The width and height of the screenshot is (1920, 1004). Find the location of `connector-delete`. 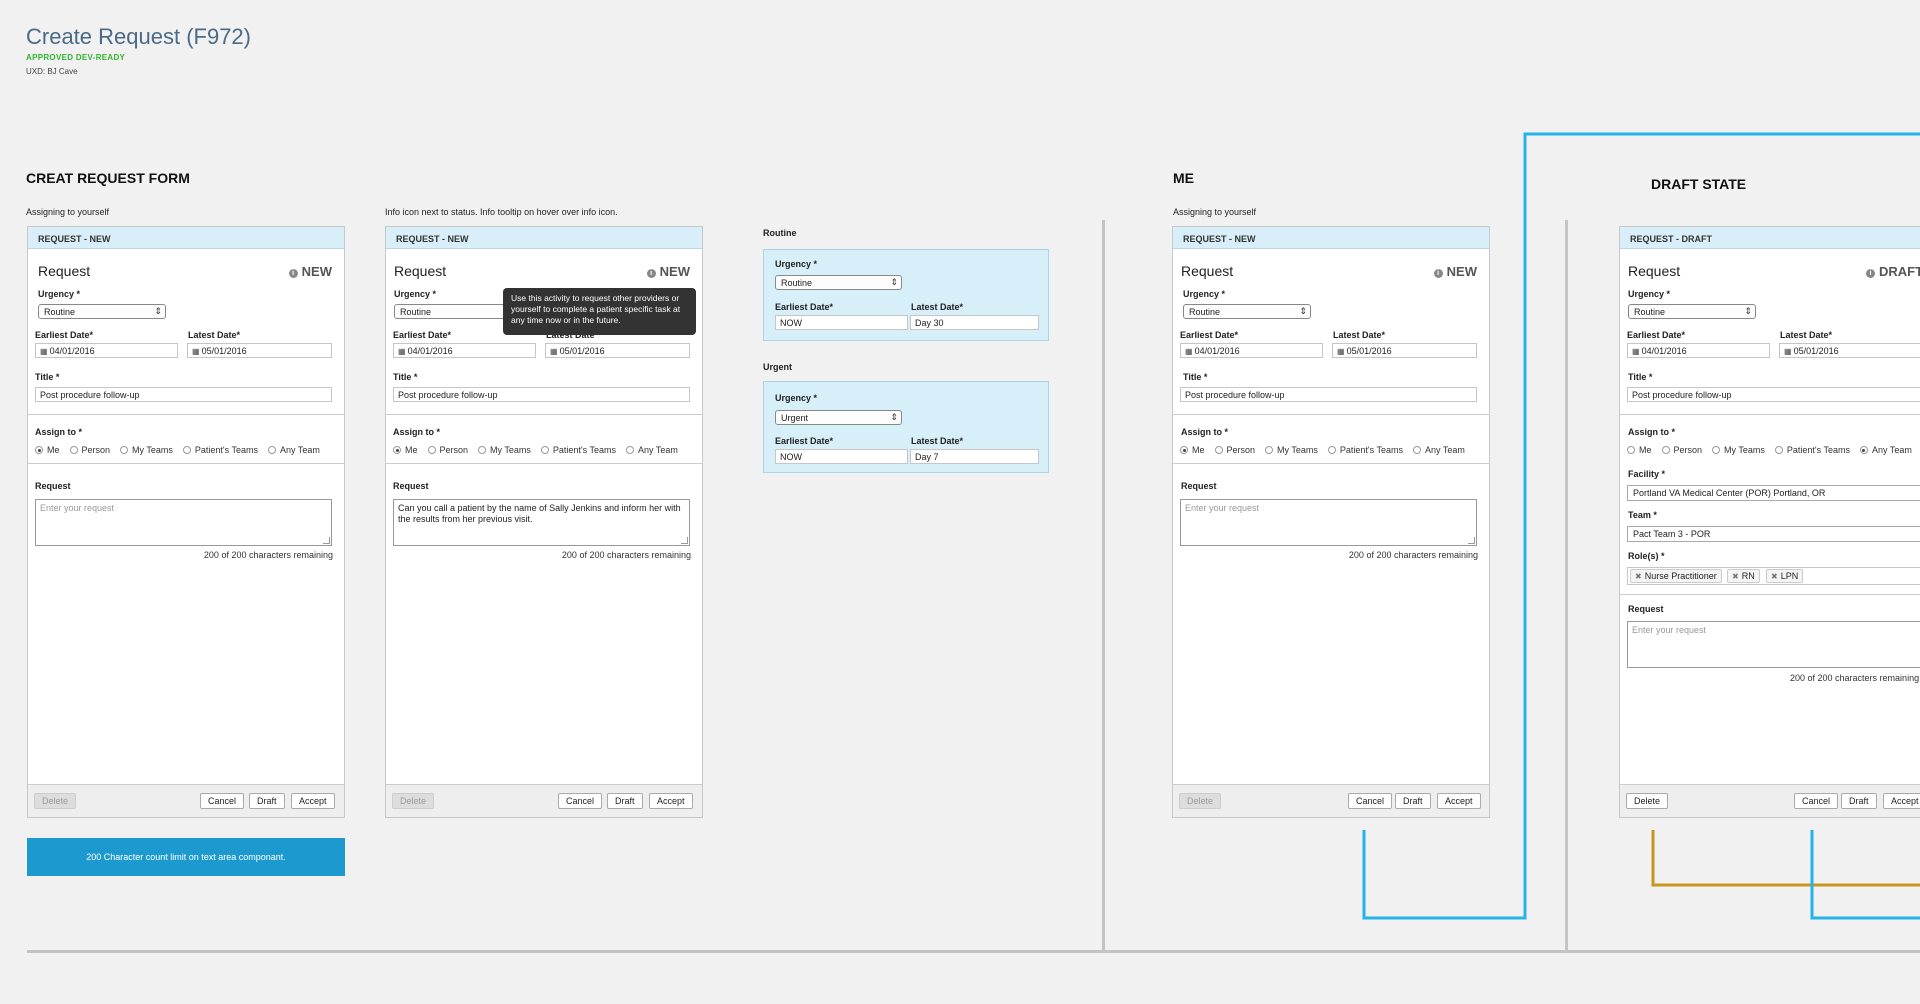

connector-delete is located at coordinates (1785, 858).